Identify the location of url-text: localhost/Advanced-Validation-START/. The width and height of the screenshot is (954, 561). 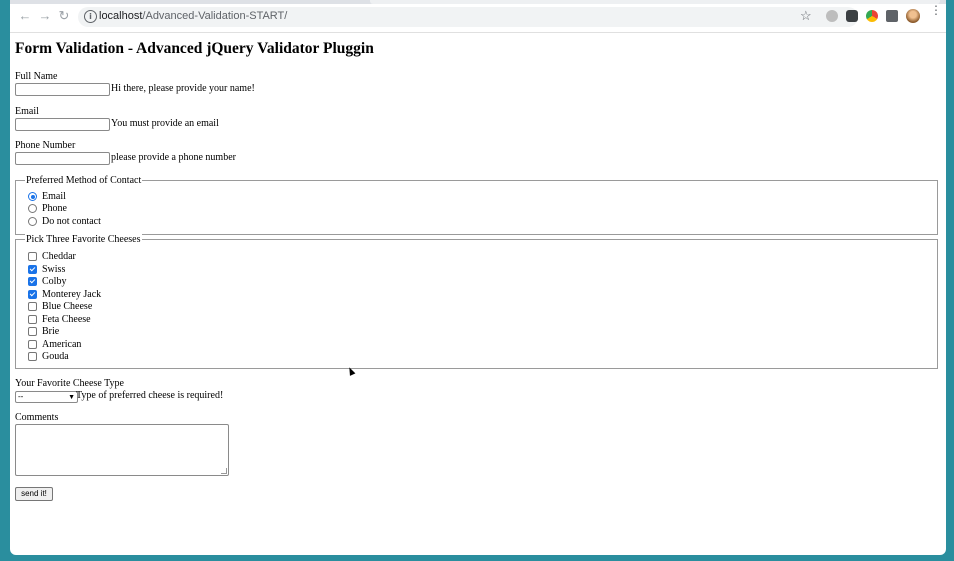
(193, 16).